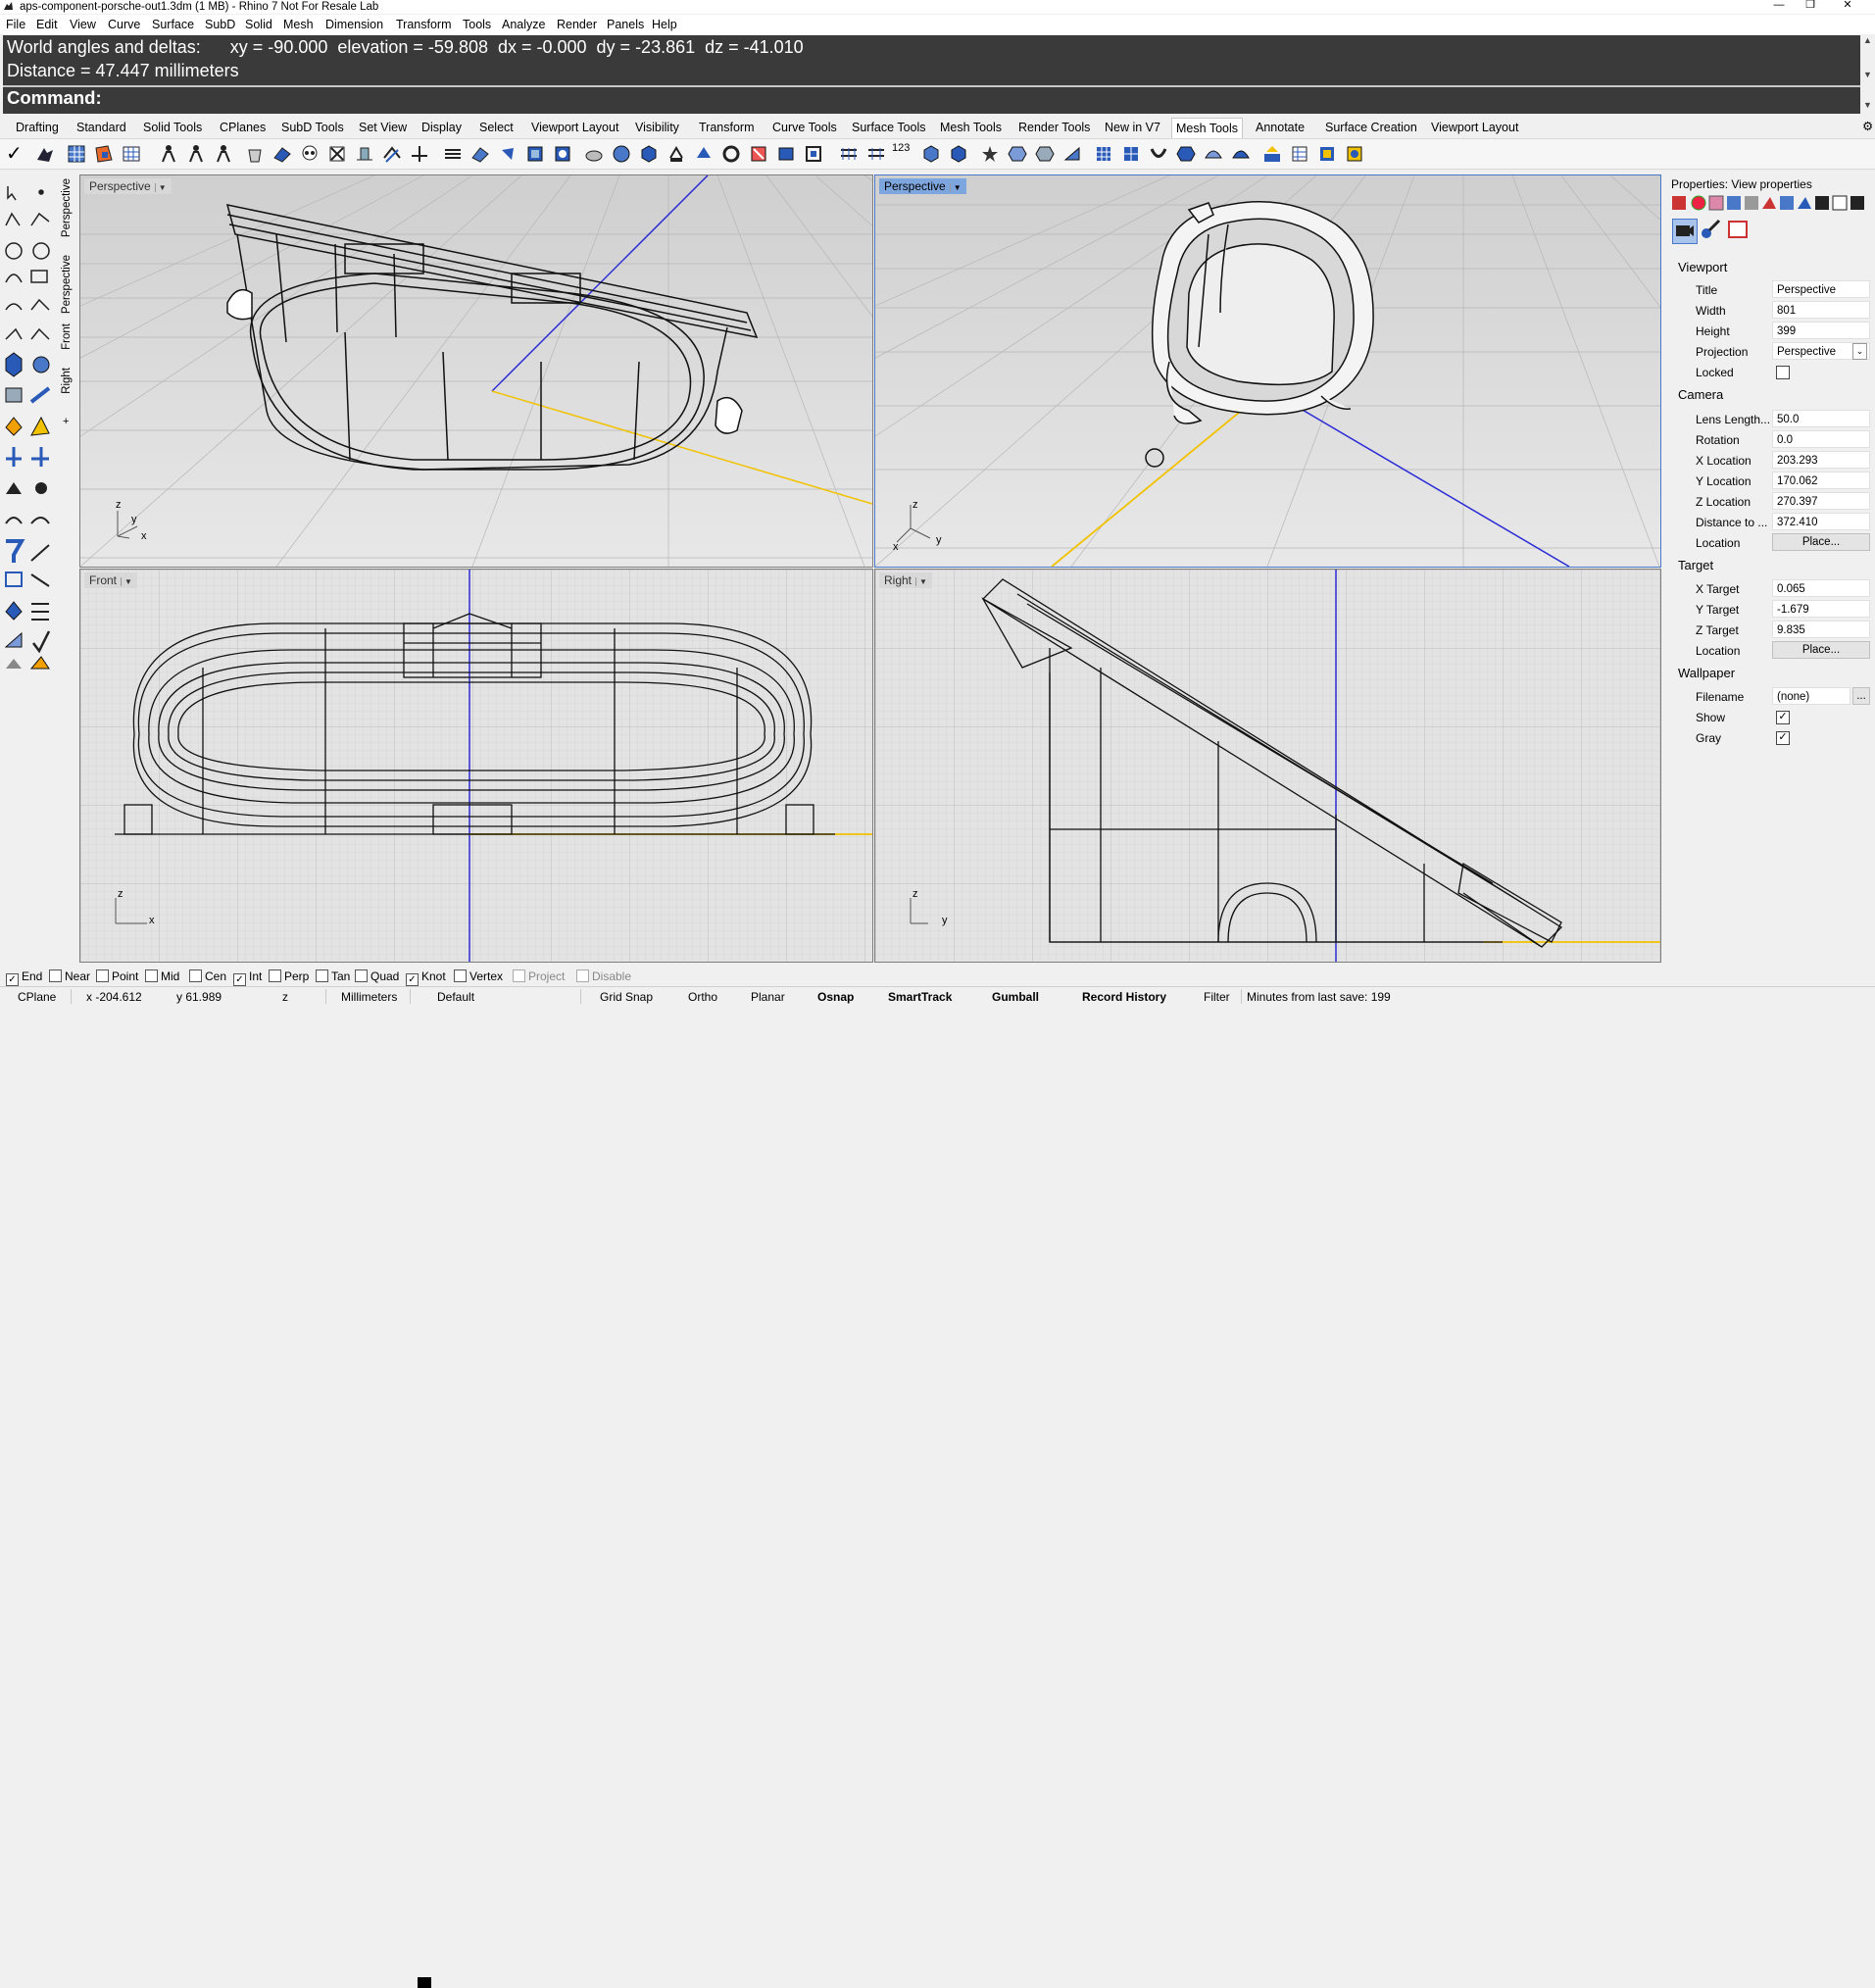 Image resolution: width=1875 pixels, height=1988 pixels. Describe the element at coordinates (377, 976) in the screenshot. I see `osnap-quad: Quad` at that location.